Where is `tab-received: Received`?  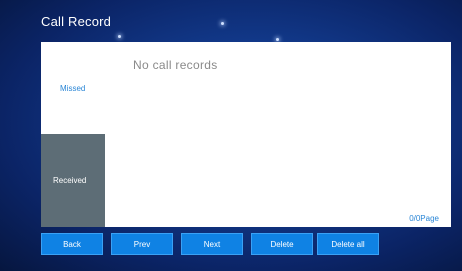 tab-received: Received is located at coordinates (73, 180).